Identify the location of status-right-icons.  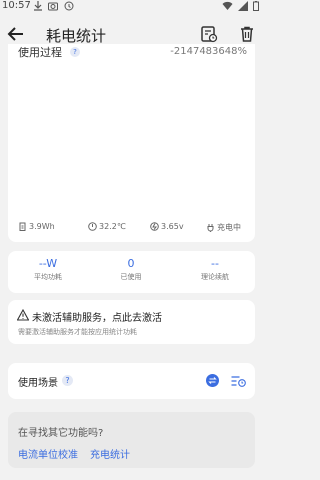
(240, 6).